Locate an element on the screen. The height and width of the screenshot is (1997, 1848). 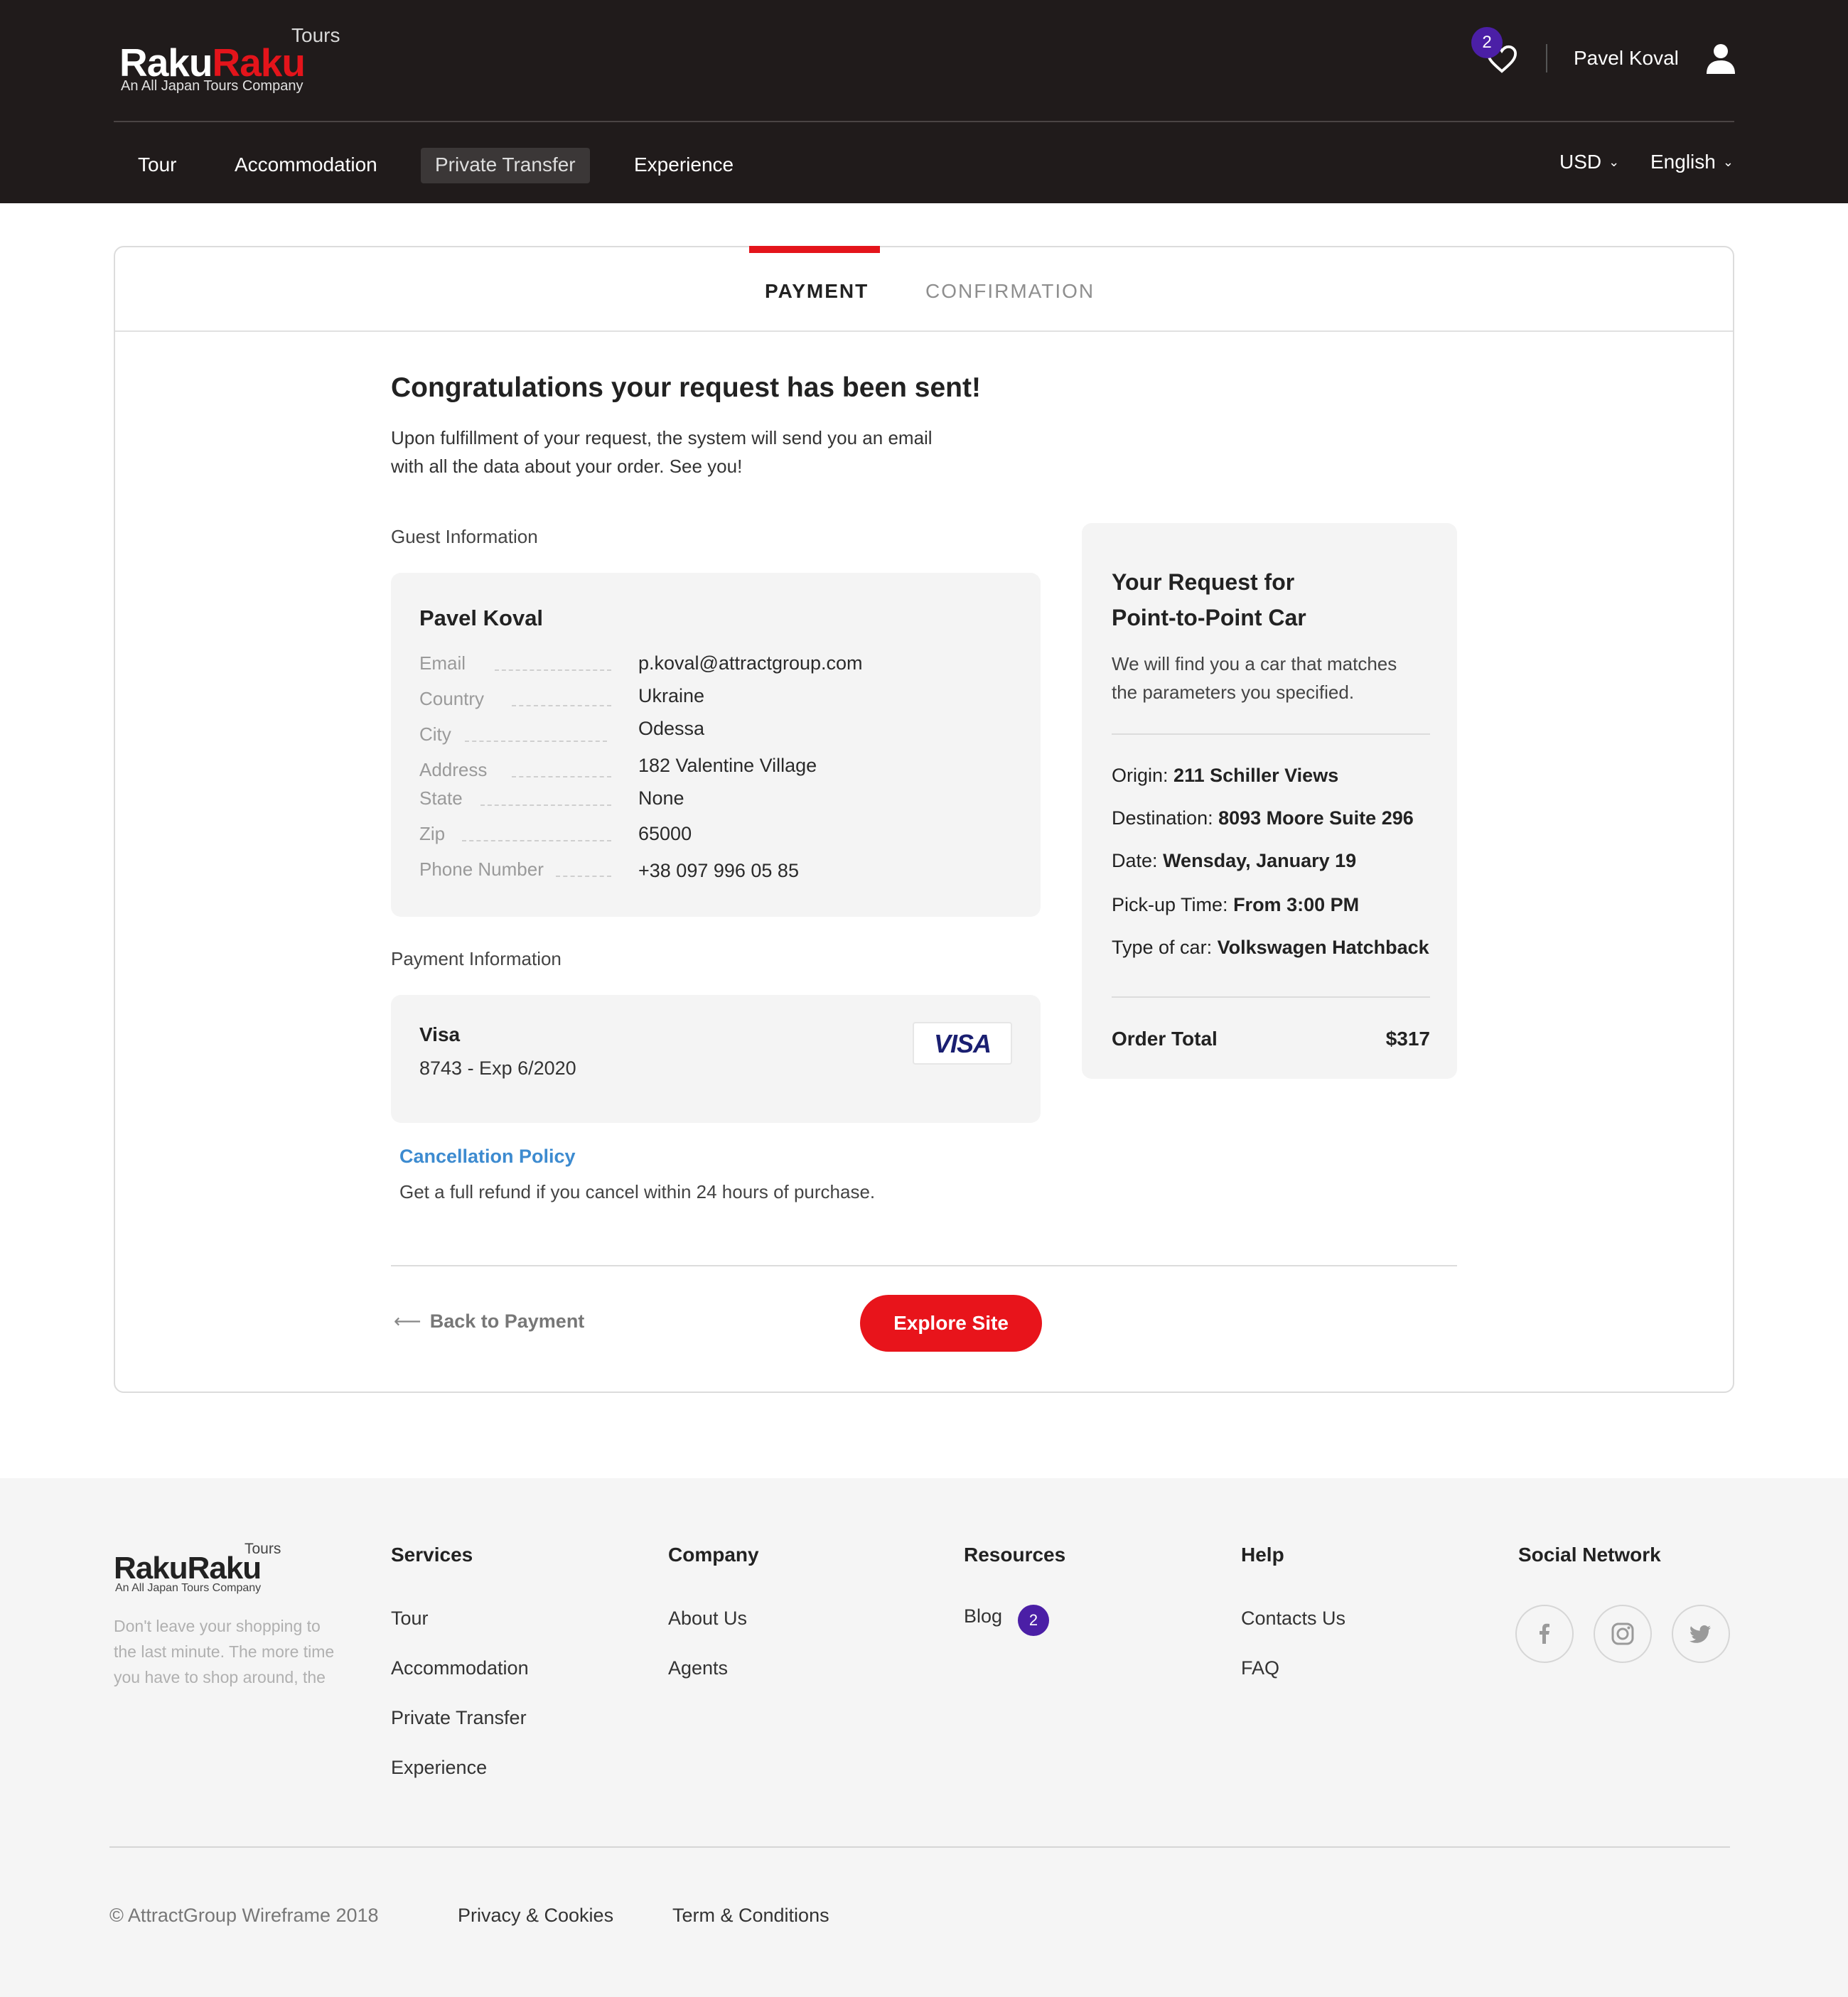
active-step-indicator is located at coordinates (815, 249).